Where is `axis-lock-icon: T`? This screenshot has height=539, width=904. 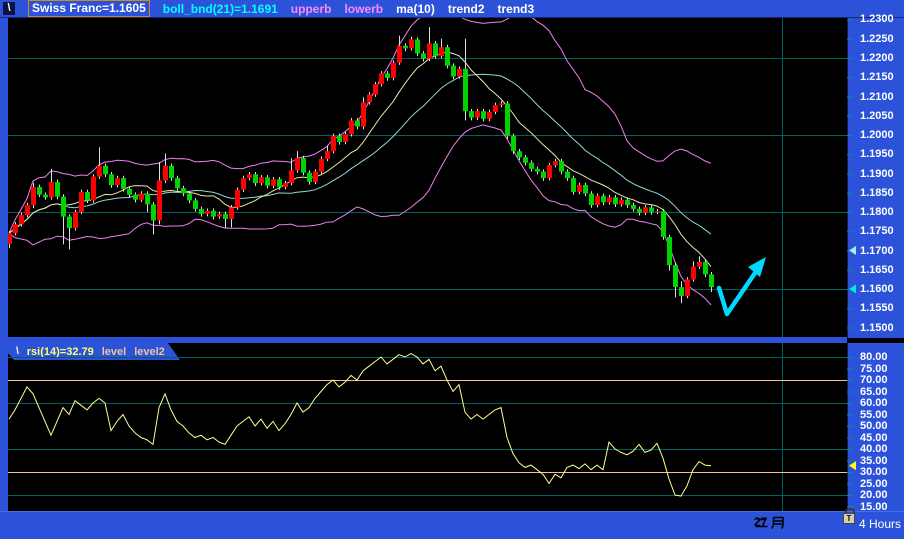
axis-lock-icon: T is located at coordinates (849, 516).